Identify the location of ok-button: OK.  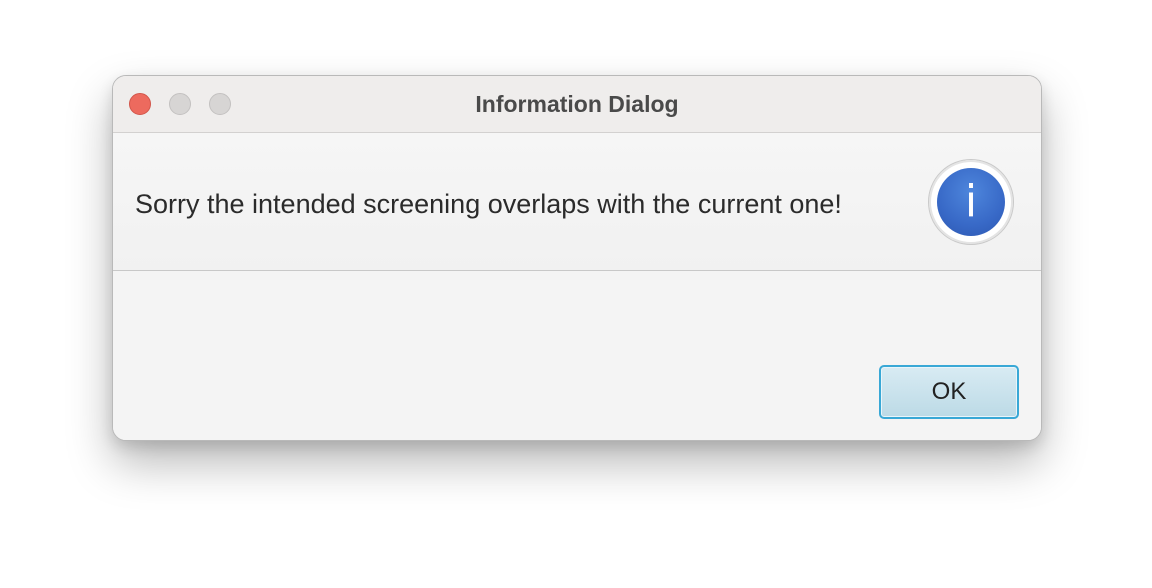
(949, 392).